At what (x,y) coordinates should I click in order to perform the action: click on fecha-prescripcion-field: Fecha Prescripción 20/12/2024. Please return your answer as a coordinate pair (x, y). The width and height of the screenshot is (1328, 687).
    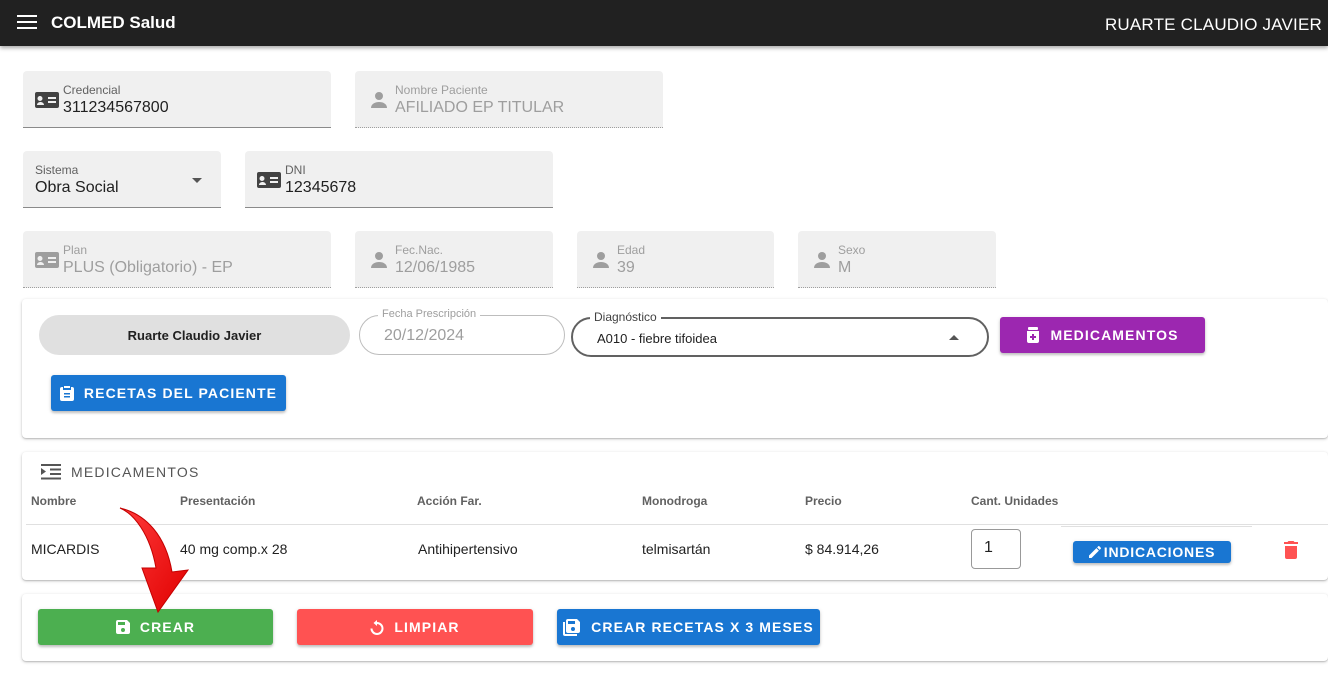
    Looking at the image, I should click on (462, 331).